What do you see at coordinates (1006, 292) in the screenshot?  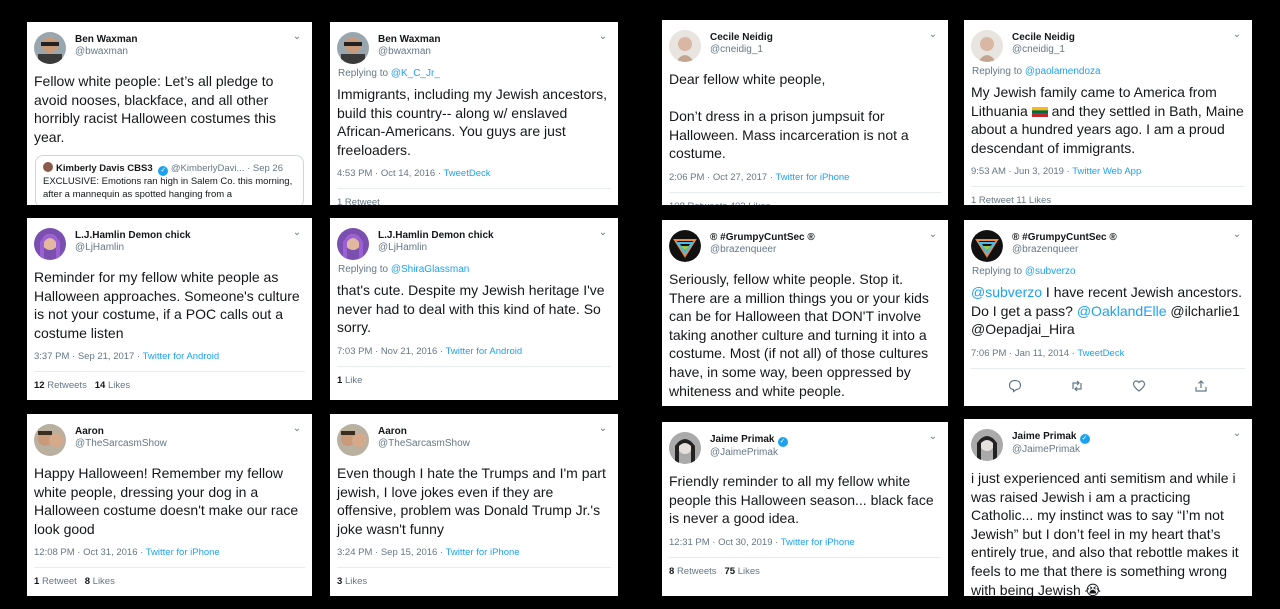 I see `mention-link: @subverzo` at bounding box center [1006, 292].